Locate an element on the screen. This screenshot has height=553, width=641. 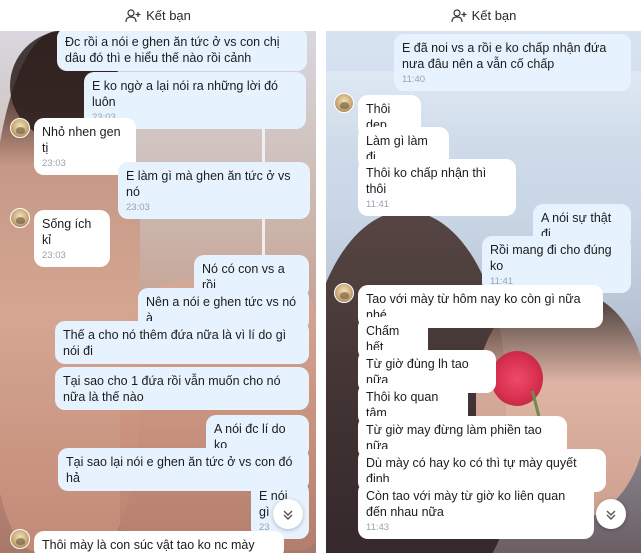
message-bubble: Sống ích kỉ 23:03 is located at coordinates (72, 238).